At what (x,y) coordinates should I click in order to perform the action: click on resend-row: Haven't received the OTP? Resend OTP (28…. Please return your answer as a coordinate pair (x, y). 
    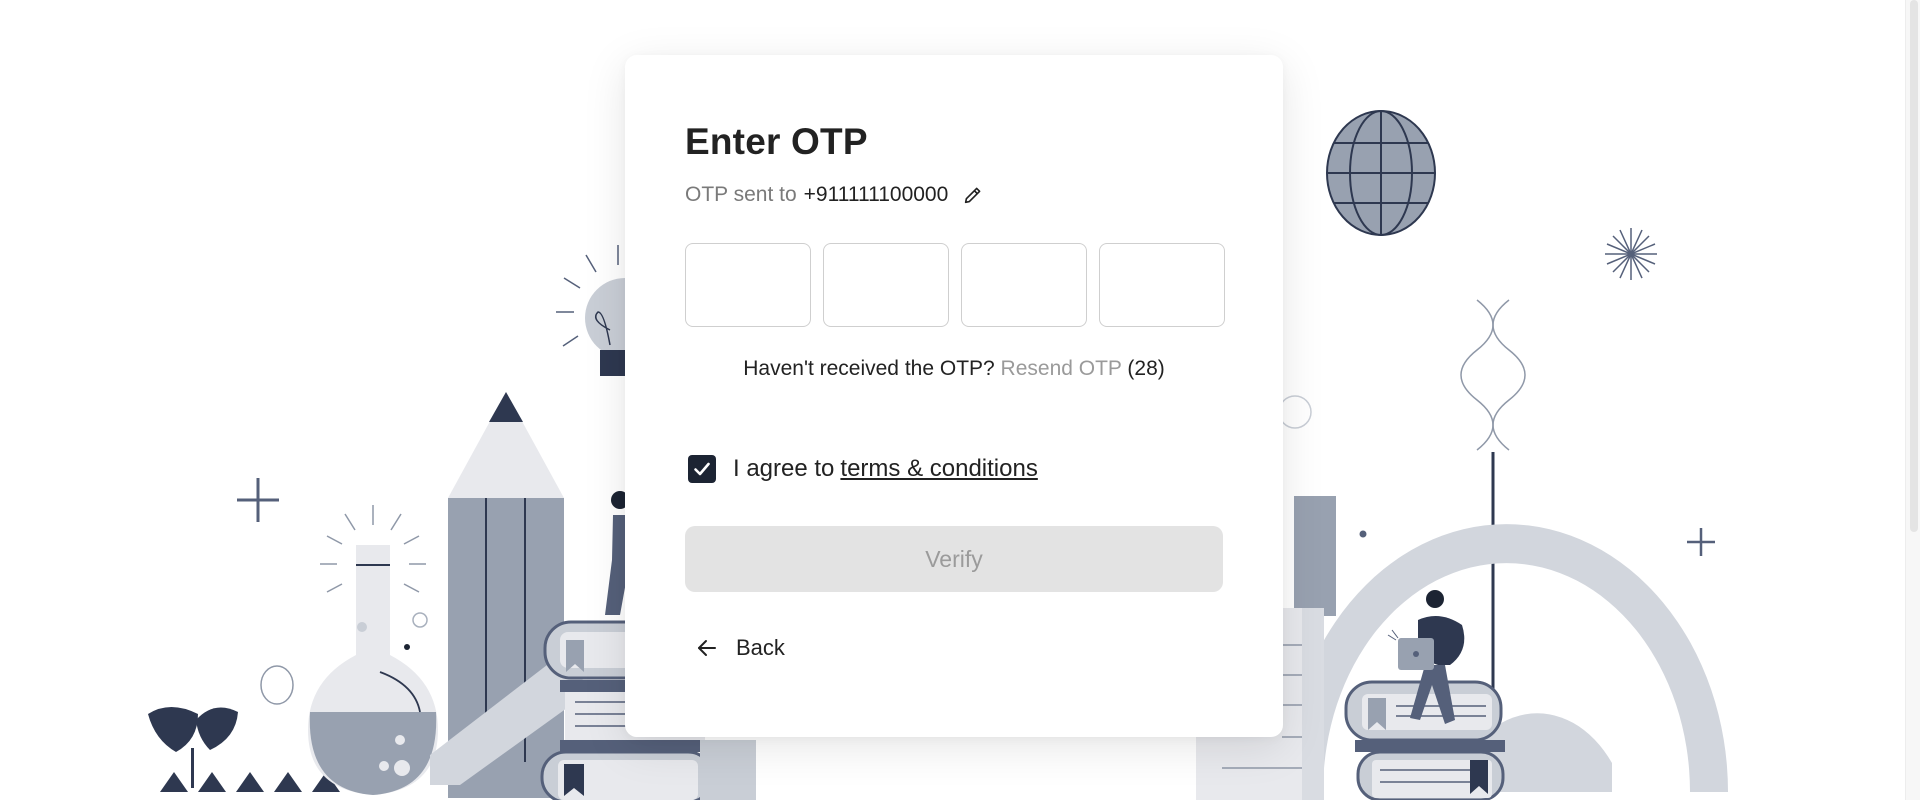
    Looking at the image, I should click on (954, 369).